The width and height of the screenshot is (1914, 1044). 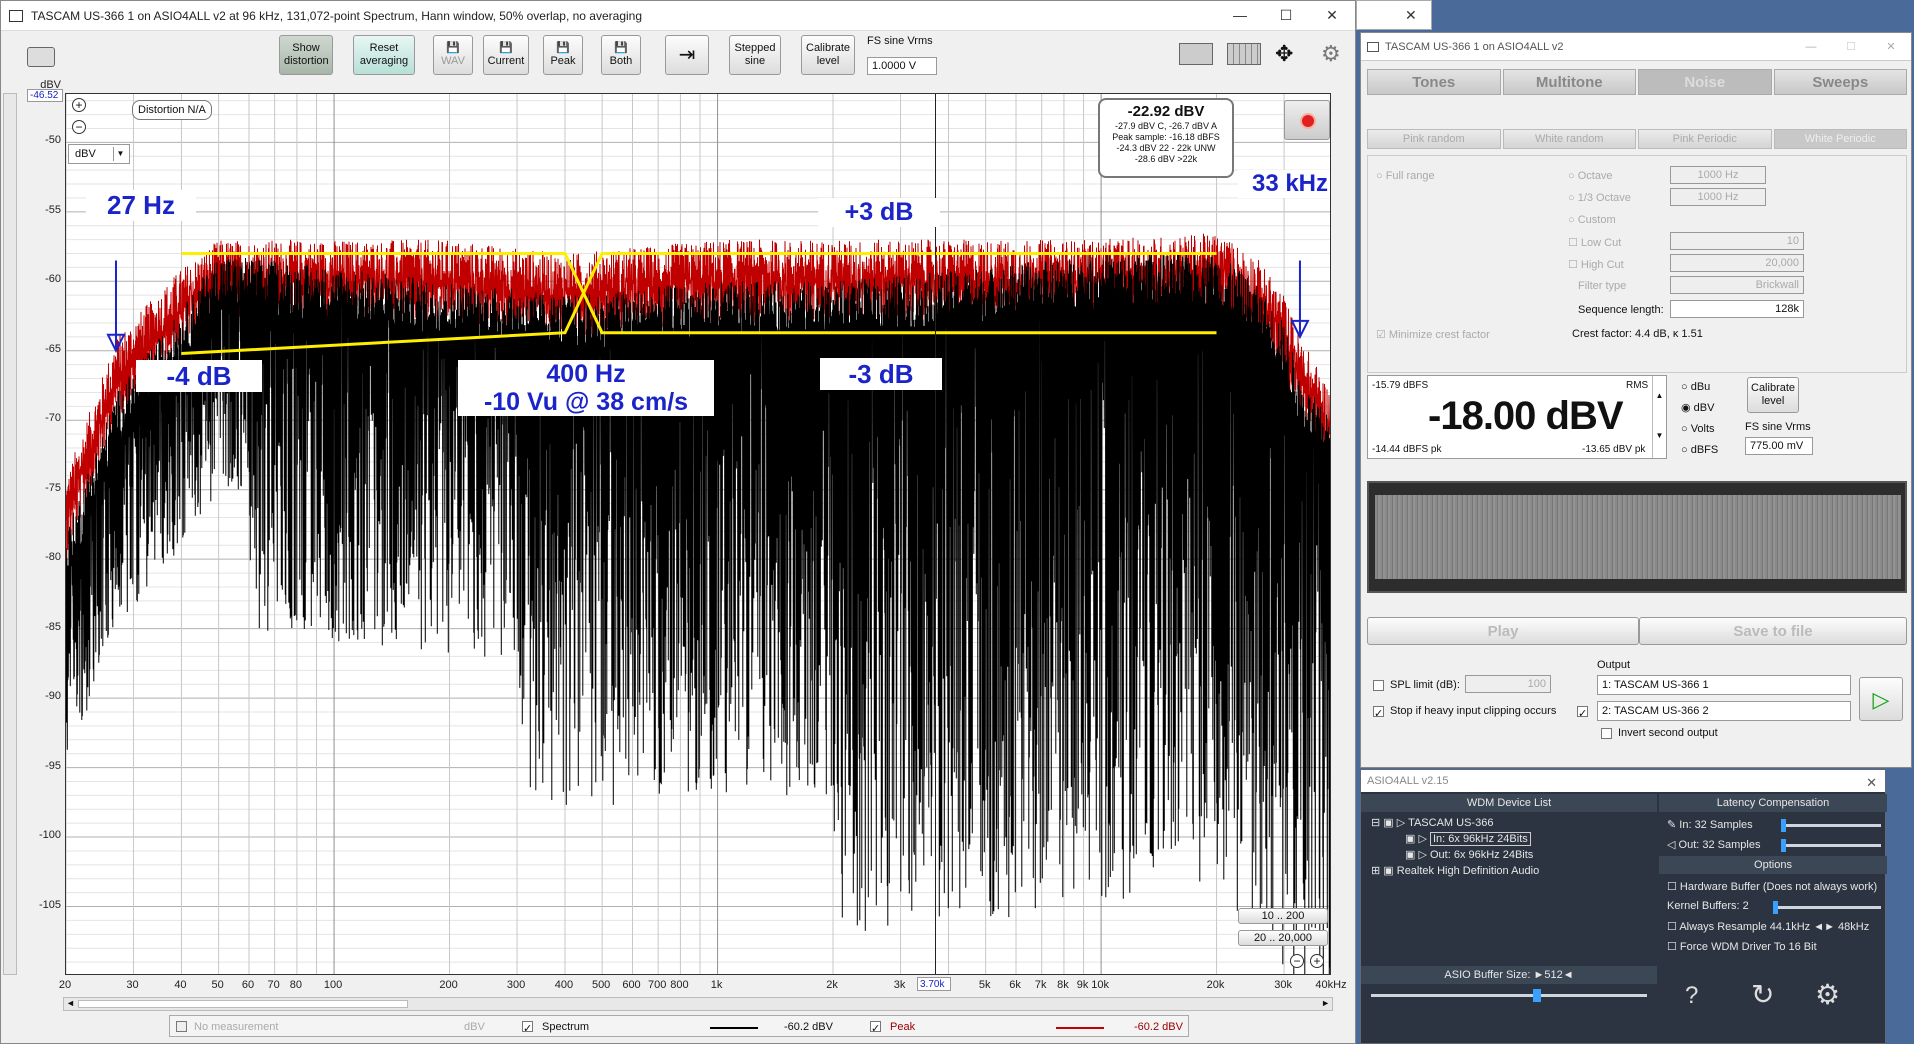 What do you see at coordinates (1416, 685) in the screenshot?
I see `spl-limit-checkbox: SPL limit (dB):` at bounding box center [1416, 685].